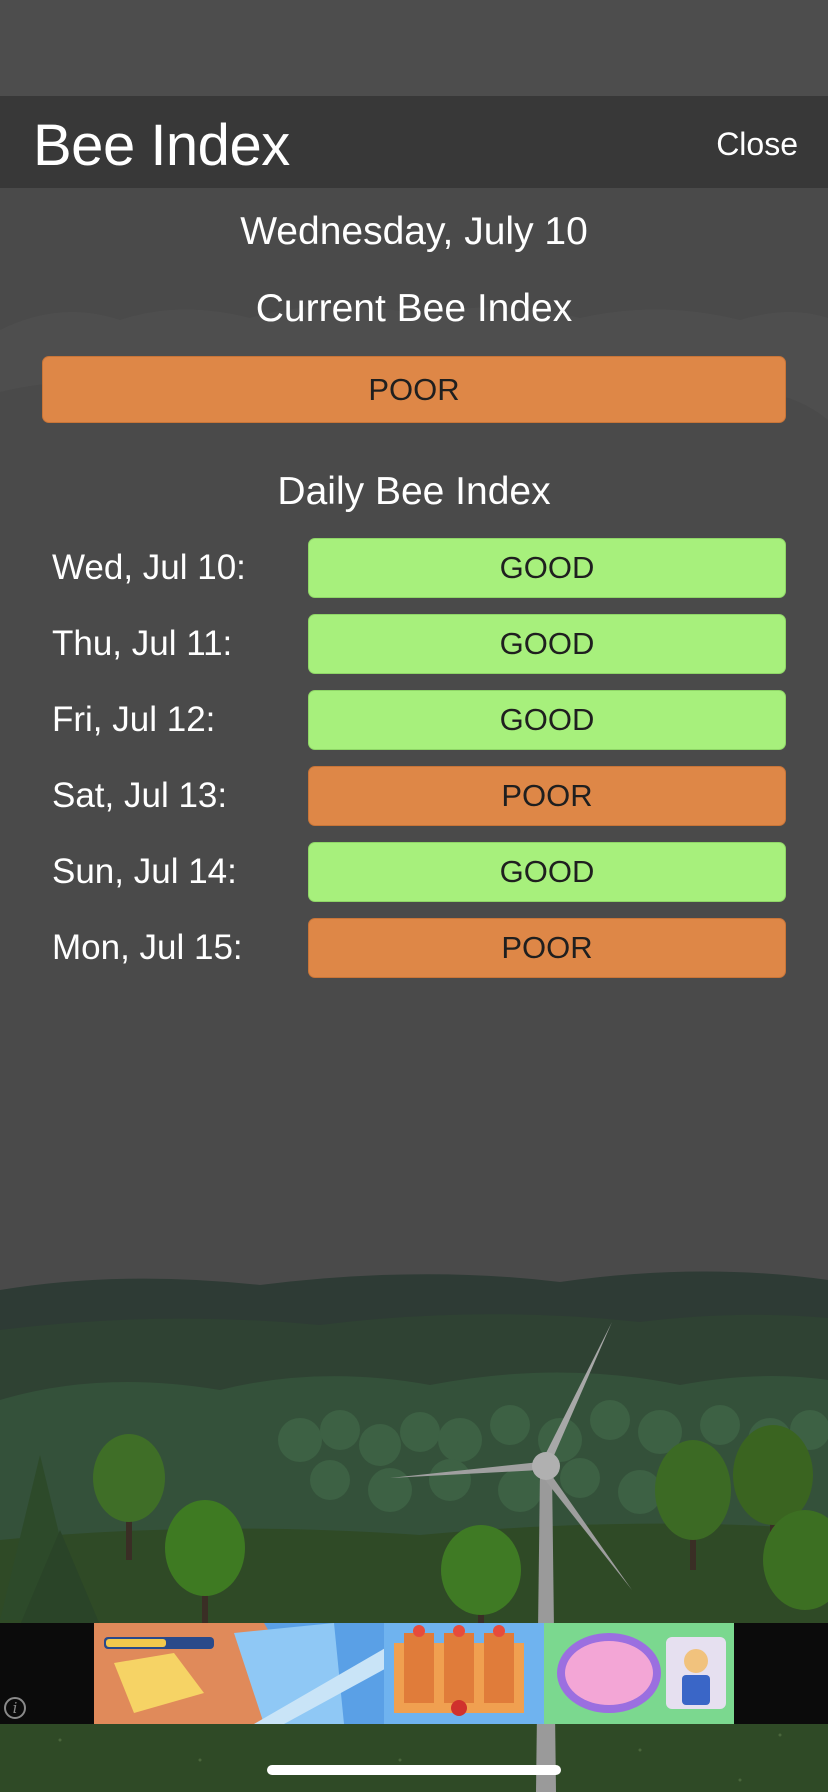  Describe the element at coordinates (142, 643) in the screenshot. I see `daily-row-label: Thu, Jul 11:` at that location.